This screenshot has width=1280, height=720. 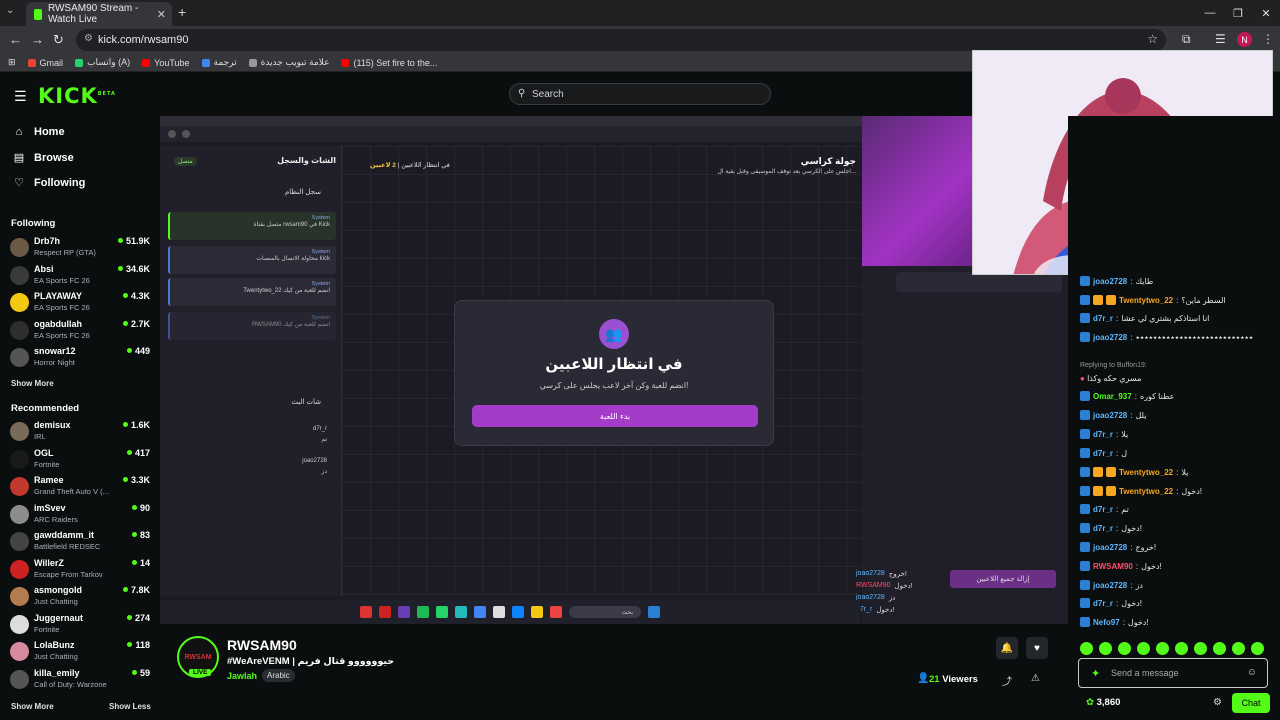 I want to click on share-icon: ⤴, so click(x=1007, y=680).